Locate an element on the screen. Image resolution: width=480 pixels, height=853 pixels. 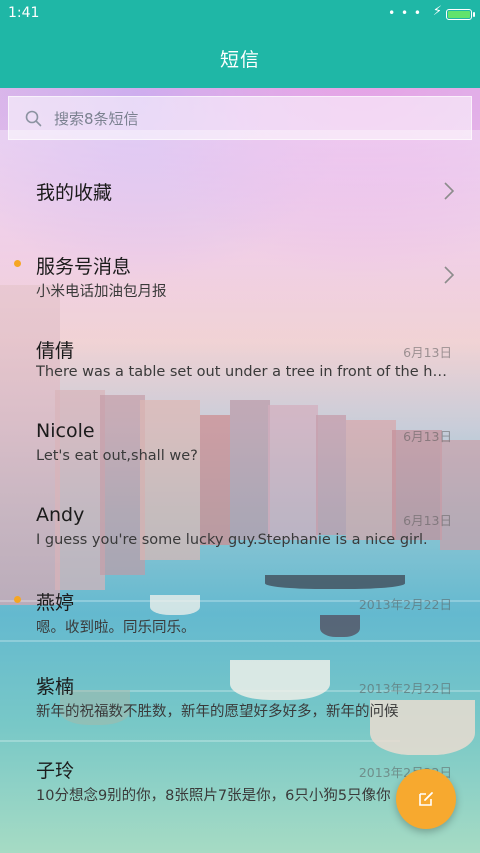
item-name: 倩倩 is located at coordinates (55, 351).